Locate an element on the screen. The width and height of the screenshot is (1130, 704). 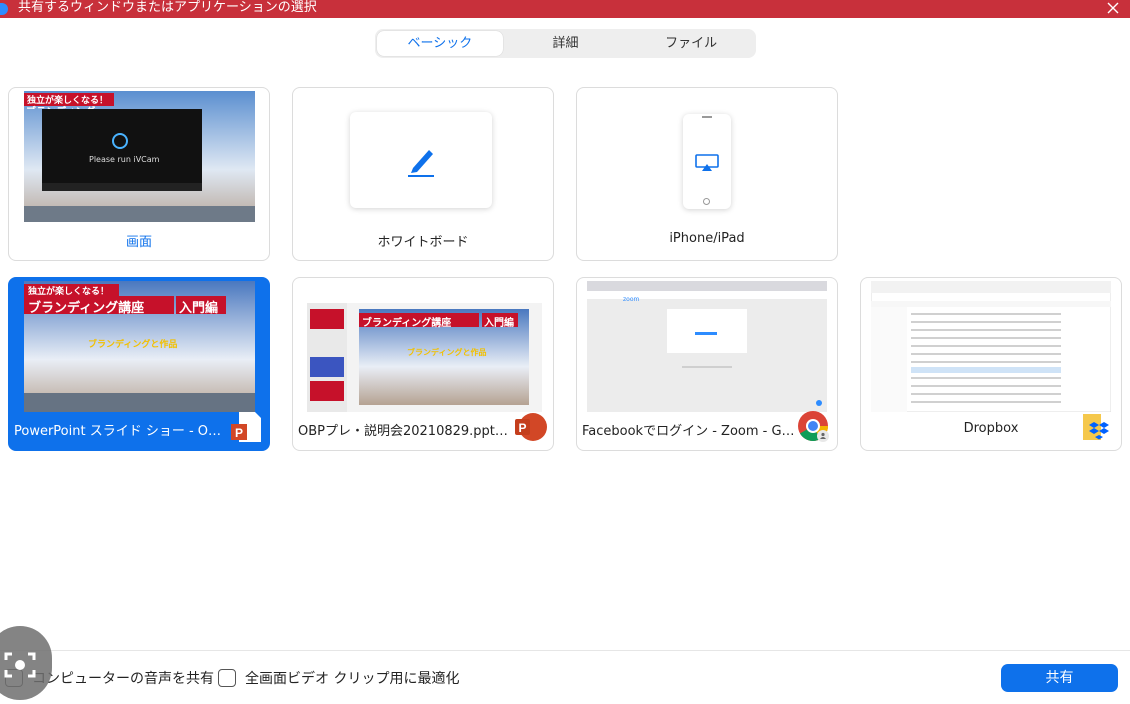
share-card-iphone-ipad: iPhone/iPad is located at coordinates (707, 174).